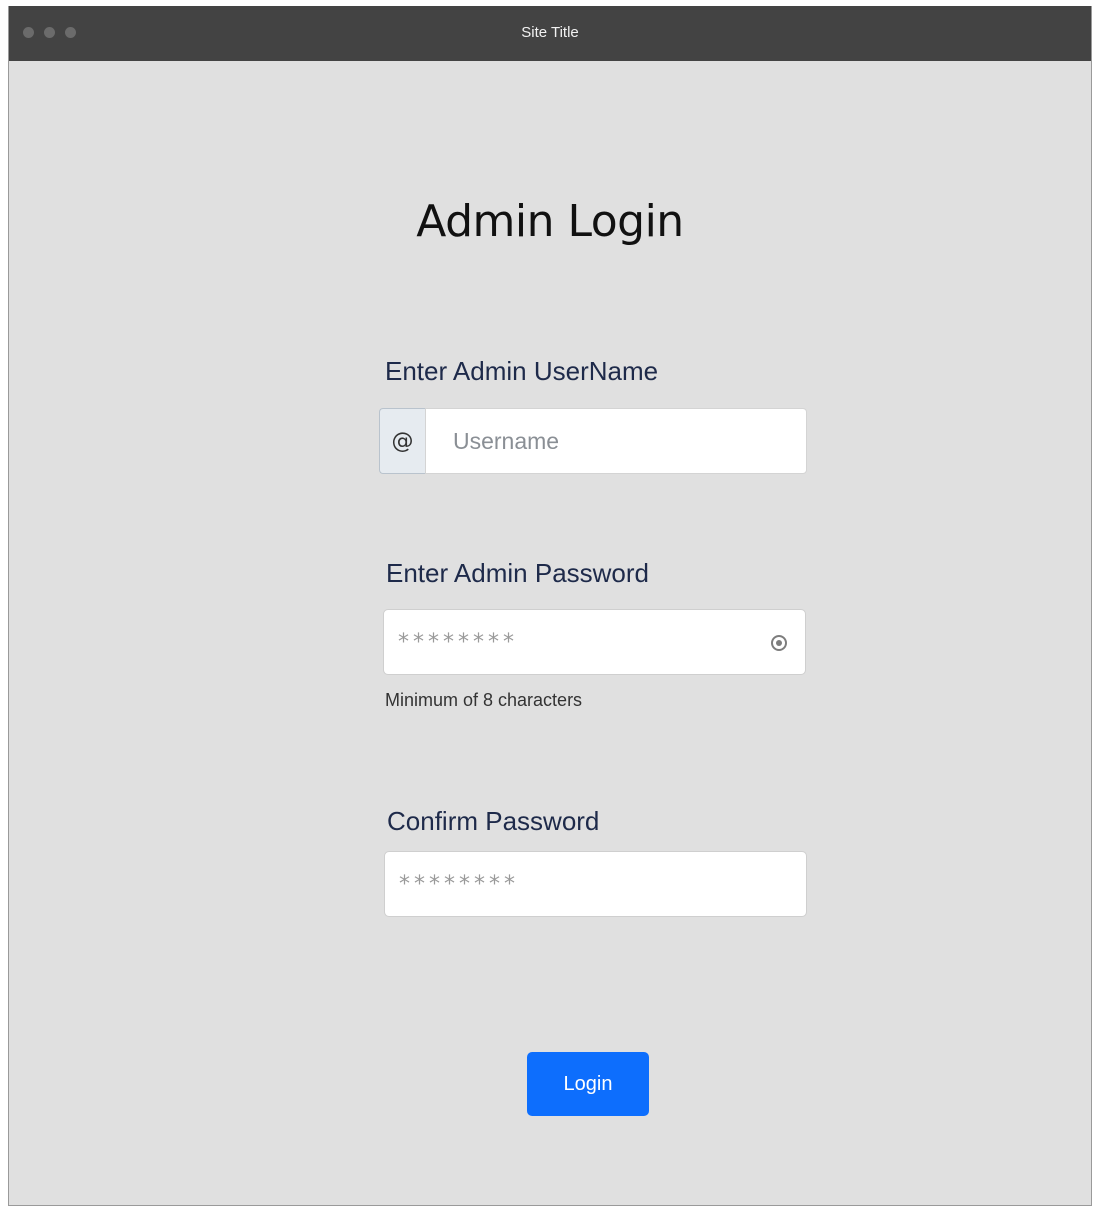 Image resolution: width=1093 pixels, height=1209 pixels. I want to click on eye-icon, so click(779, 643).